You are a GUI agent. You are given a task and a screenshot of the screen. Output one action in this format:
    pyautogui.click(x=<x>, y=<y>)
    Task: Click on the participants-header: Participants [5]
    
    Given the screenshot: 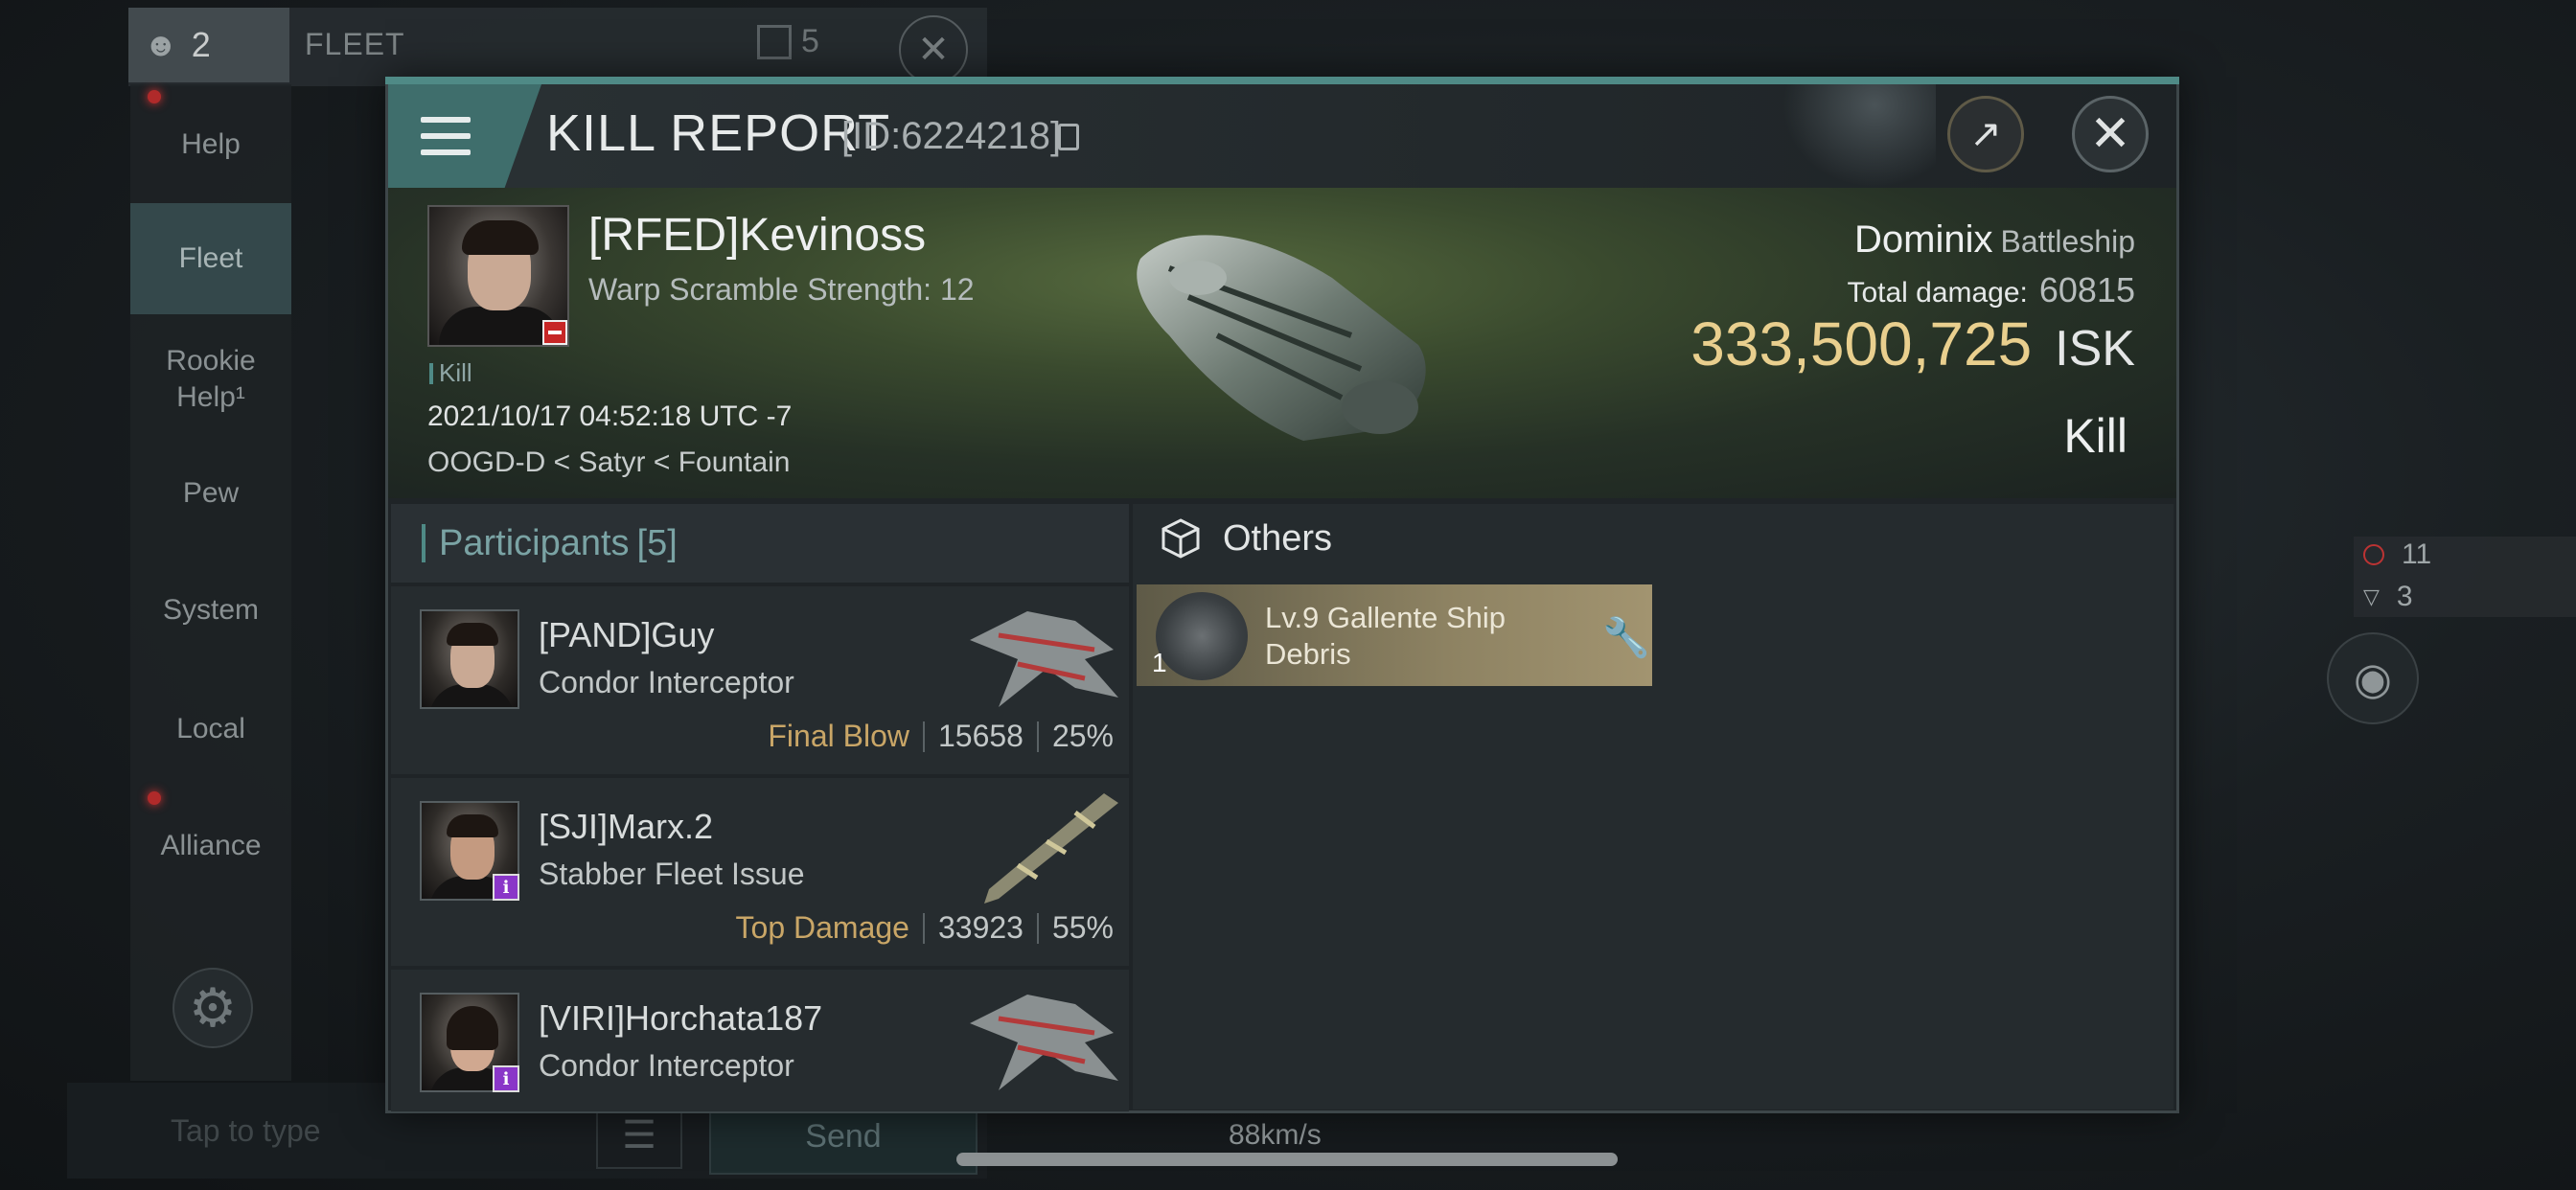 What is the action you would take?
    pyautogui.click(x=760, y=543)
    